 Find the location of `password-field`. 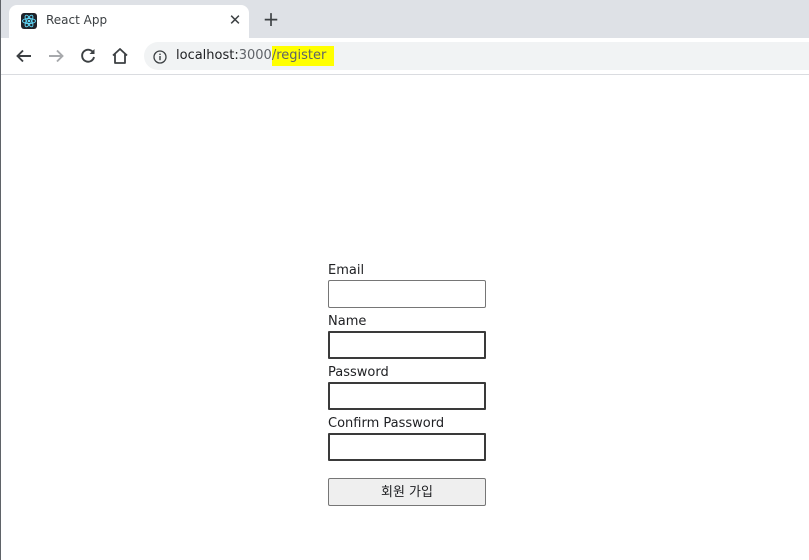

password-field is located at coordinates (407, 396).